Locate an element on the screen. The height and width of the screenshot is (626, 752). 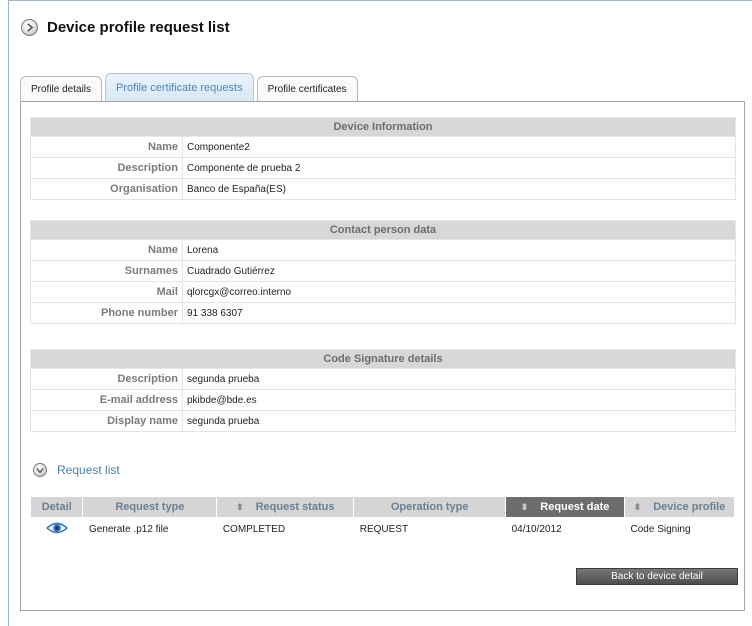
field-value: Lorena is located at coordinates (459, 250).